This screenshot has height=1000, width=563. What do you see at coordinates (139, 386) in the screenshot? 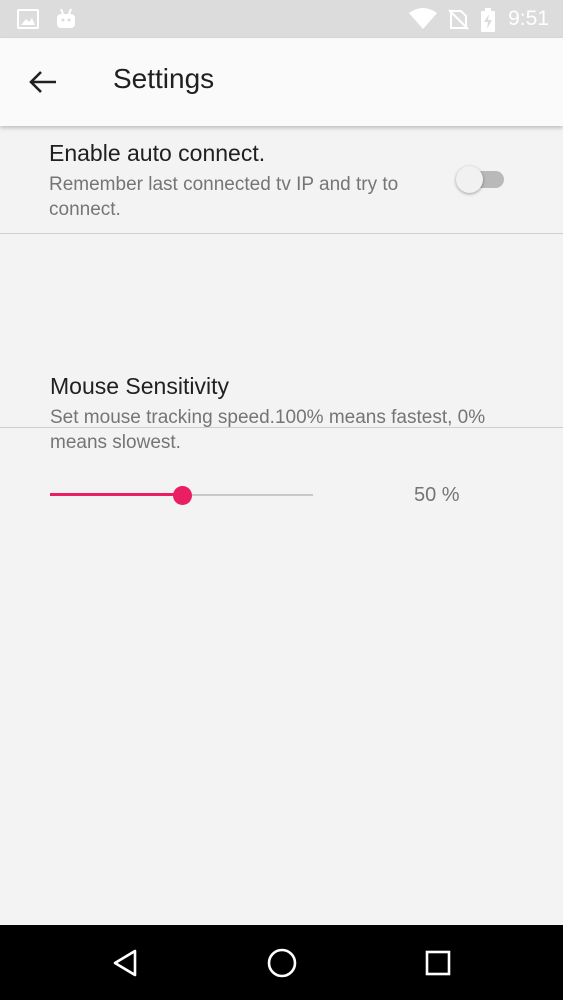
I see `mouse-sensitivity-title: Mouse Sensitivity` at bounding box center [139, 386].